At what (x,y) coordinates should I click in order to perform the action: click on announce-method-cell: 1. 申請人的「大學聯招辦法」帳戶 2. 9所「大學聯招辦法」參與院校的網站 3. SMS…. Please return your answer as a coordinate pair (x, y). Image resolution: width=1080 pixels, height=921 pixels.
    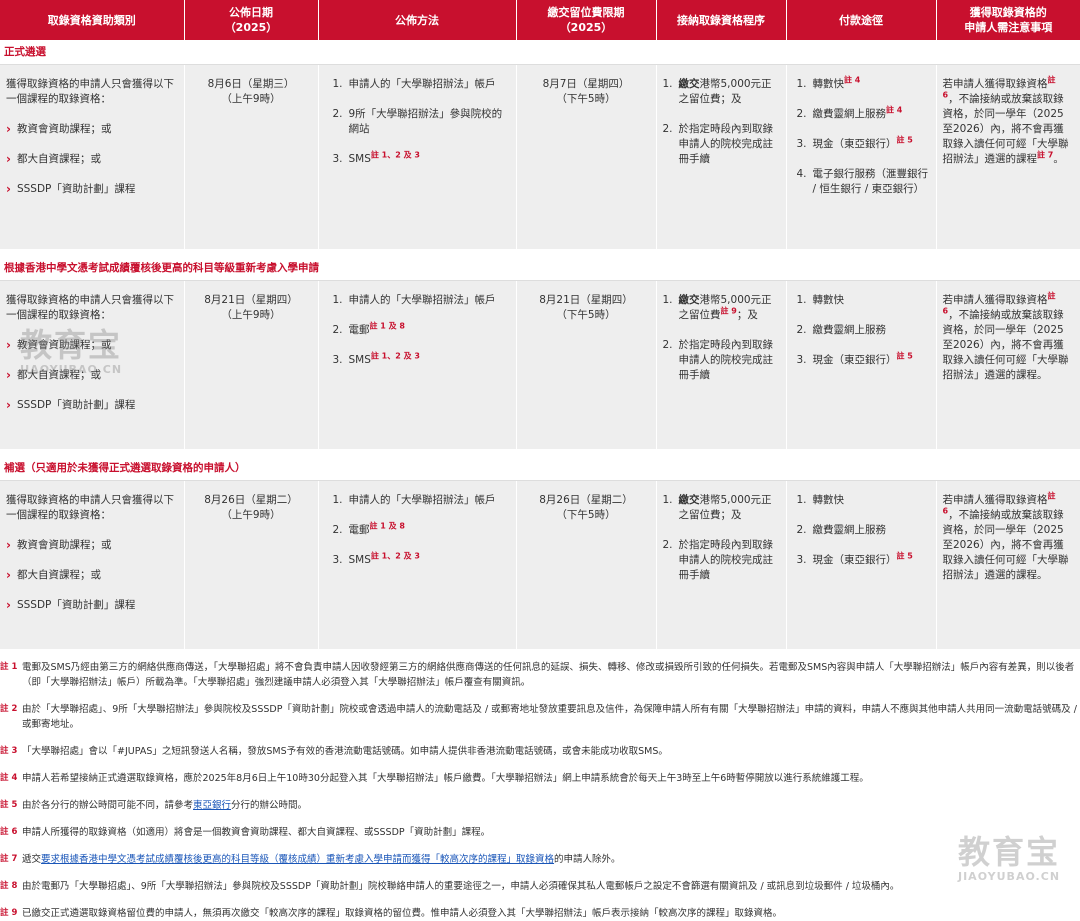
    Looking at the image, I should click on (417, 156).